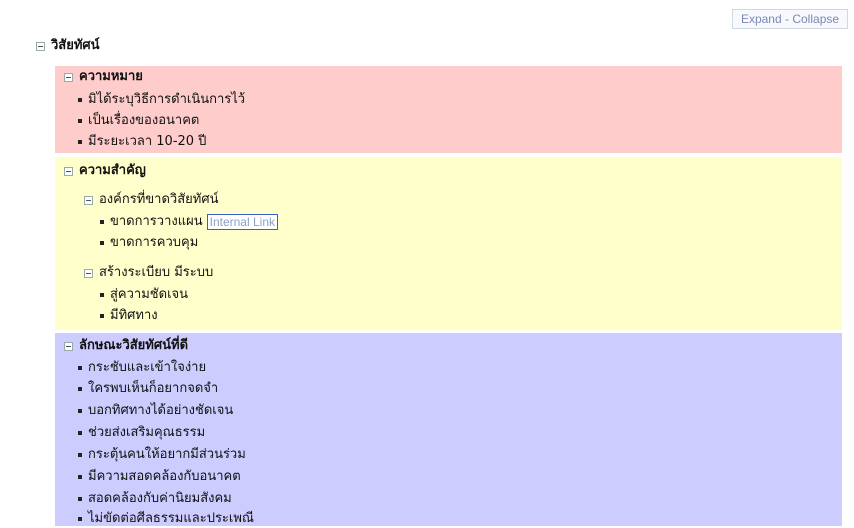  Describe the element at coordinates (134, 345) in the screenshot. I see `section-title: ลักษณะวิสัยทัศน์ที่ดี` at that location.